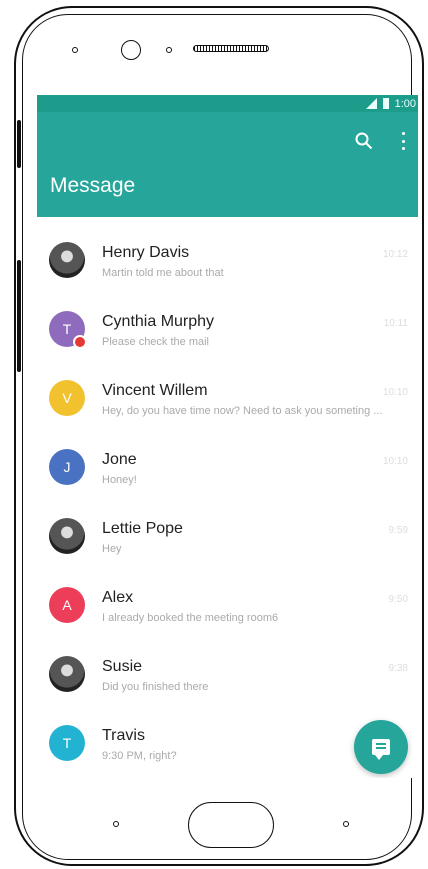  I want to click on contact-name: Alex, so click(118, 597).